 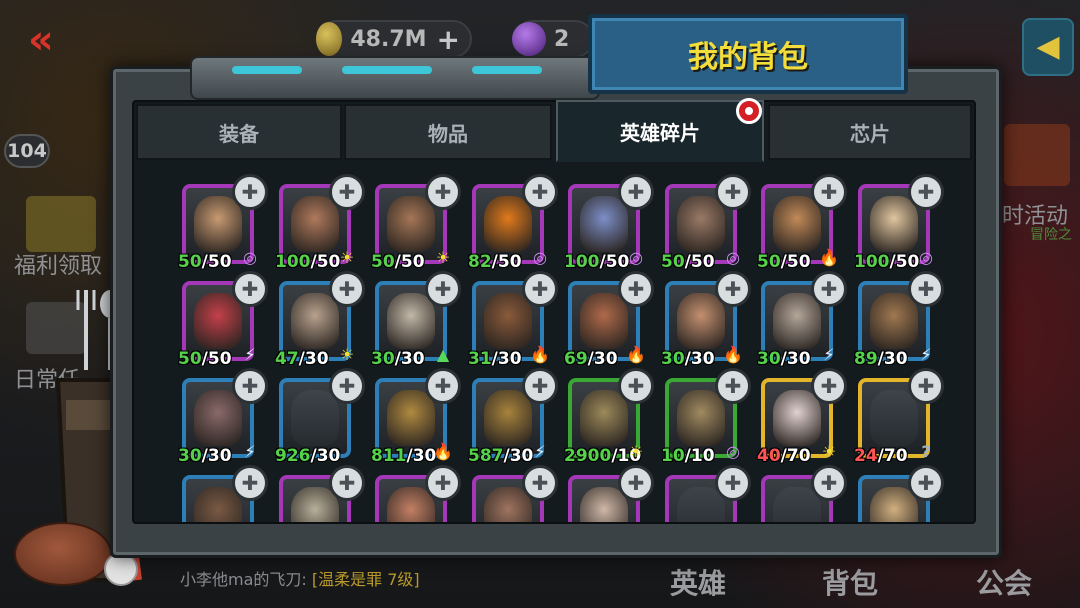 What do you see at coordinates (1051, 235) in the screenshot?
I see `side-label-adventure: 冒险之` at bounding box center [1051, 235].